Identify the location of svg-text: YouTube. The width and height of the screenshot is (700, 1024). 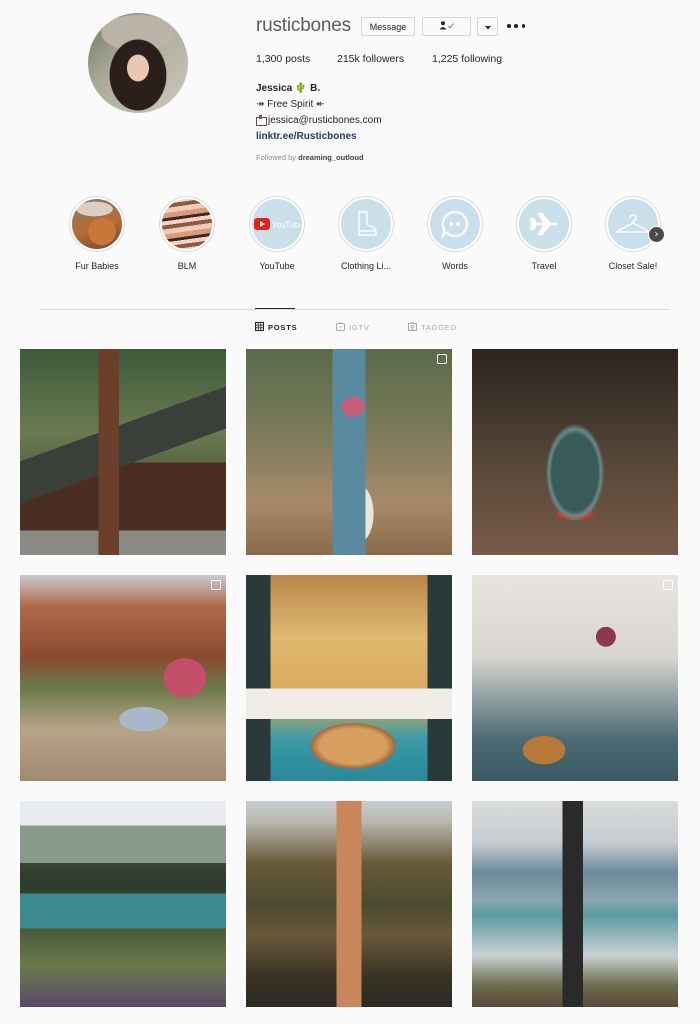
(286, 225).